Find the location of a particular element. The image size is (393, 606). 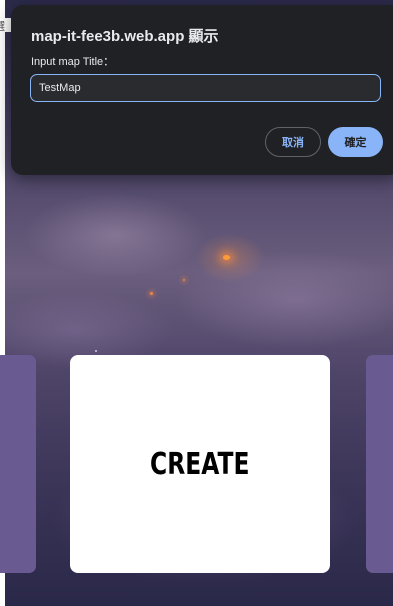

cancel-button: 取消 is located at coordinates (293, 142).